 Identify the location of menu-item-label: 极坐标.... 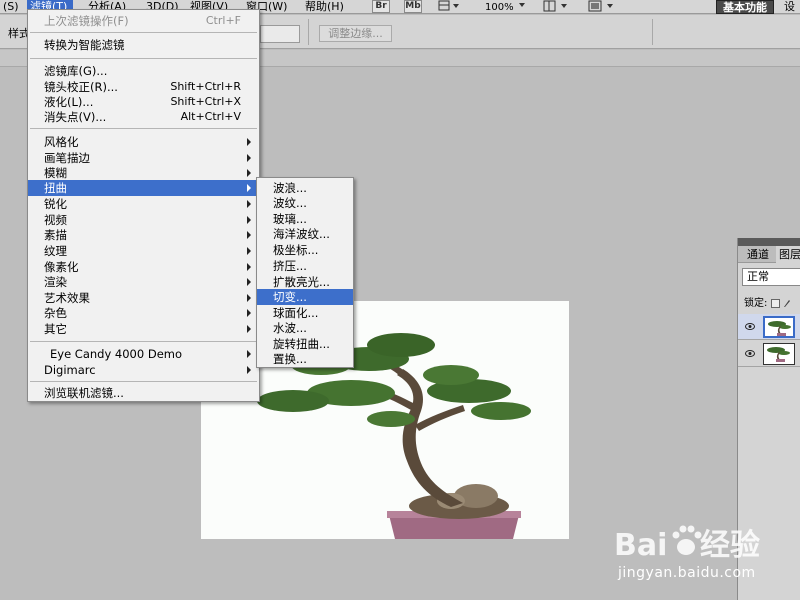
(296, 250).